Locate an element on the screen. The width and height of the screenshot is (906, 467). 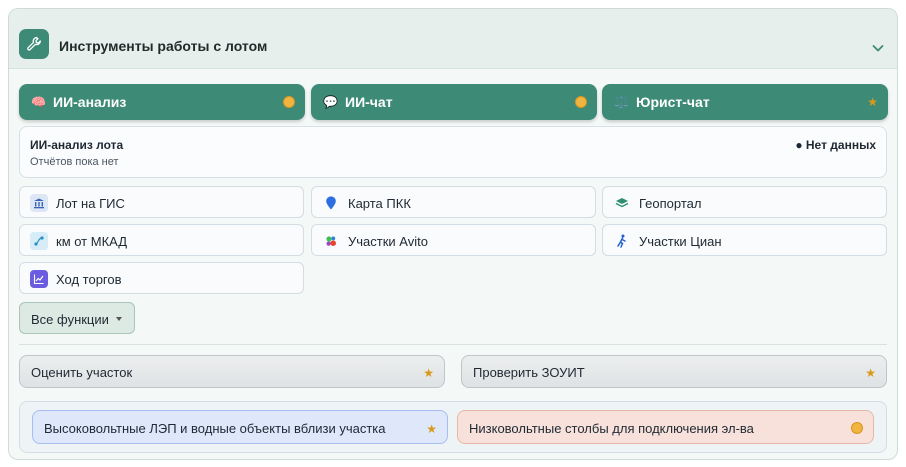
tool-lot-gis: Лот на ГИС is located at coordinates (161, 202).